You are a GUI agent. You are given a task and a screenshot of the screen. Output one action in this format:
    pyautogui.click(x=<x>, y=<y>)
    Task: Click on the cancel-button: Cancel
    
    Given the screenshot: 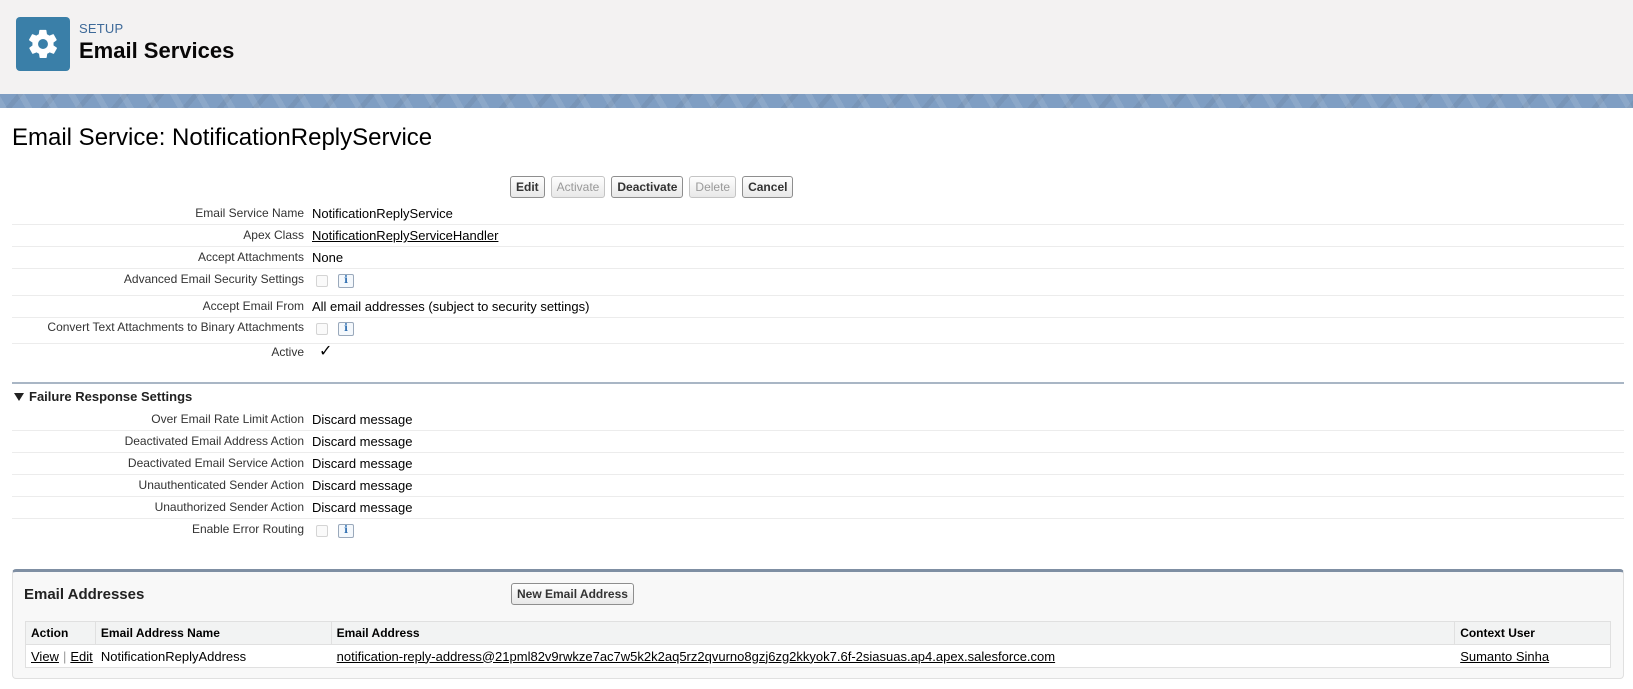 What is the action you would take?
    pyautogui.click(x=768, y=187)
    